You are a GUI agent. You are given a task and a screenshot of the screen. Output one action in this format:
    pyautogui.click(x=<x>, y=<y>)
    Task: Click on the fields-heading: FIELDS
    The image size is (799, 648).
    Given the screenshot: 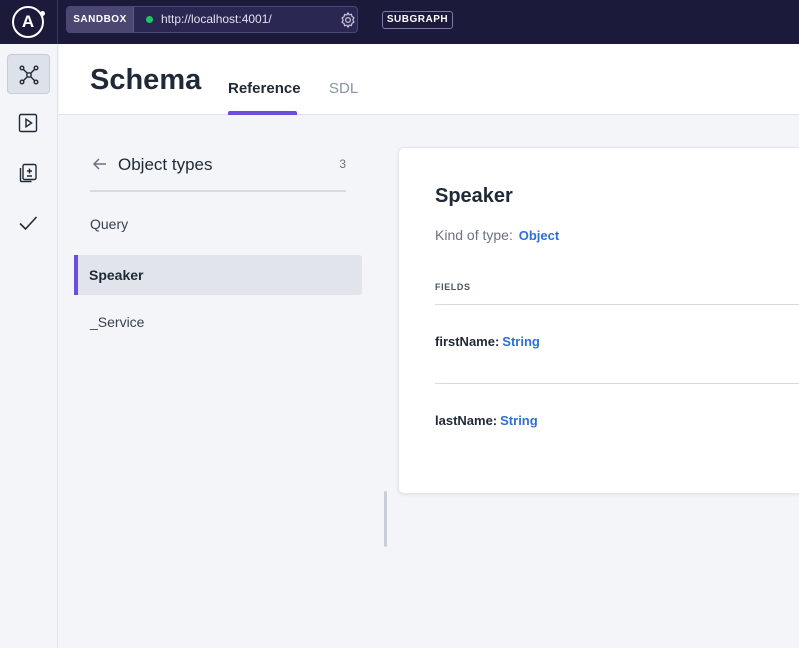 What is the action you would take?
    pyautogui.click(x=453, y=287)
    